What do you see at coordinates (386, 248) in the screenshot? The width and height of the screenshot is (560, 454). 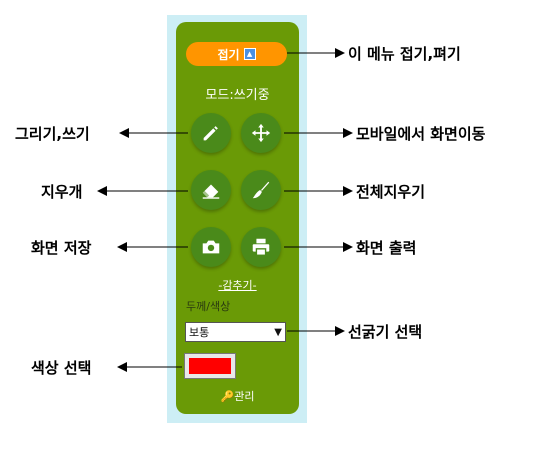 I see `callout-print: 화면 출력` at bounding box center [386, 248].